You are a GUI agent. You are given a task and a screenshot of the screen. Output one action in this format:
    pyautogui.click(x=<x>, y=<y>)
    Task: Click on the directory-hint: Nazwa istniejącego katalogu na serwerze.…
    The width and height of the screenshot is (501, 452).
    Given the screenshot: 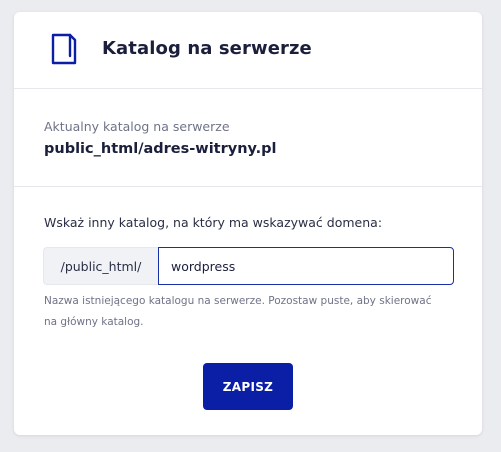 What is the action you would take?
    pyautogui.click(x=238, y=311)
    